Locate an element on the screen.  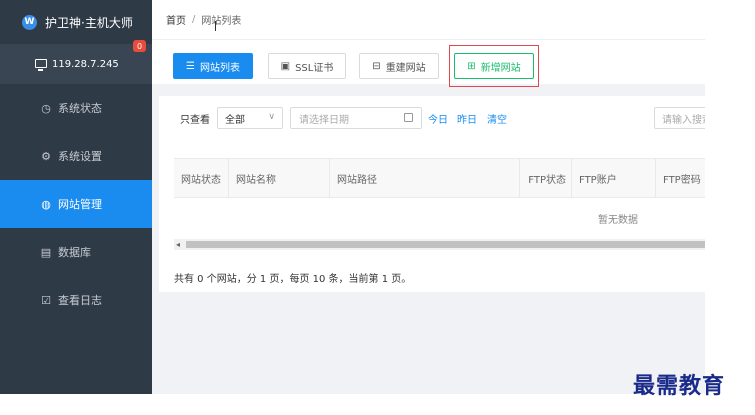
clock-icon: ◷ is located at coordinates (46, 108).